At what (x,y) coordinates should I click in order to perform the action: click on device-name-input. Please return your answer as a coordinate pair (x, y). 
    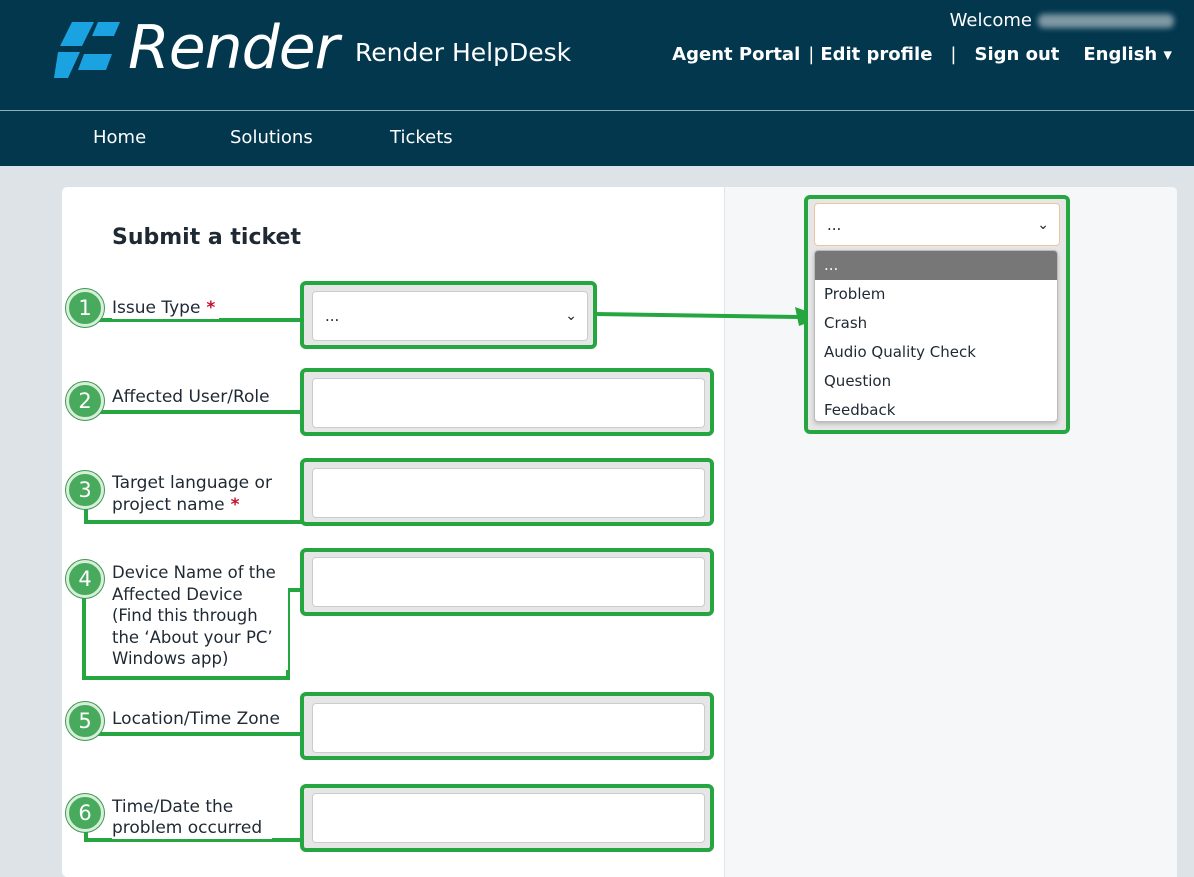
    Looking at the image, I should click on (508, 582).